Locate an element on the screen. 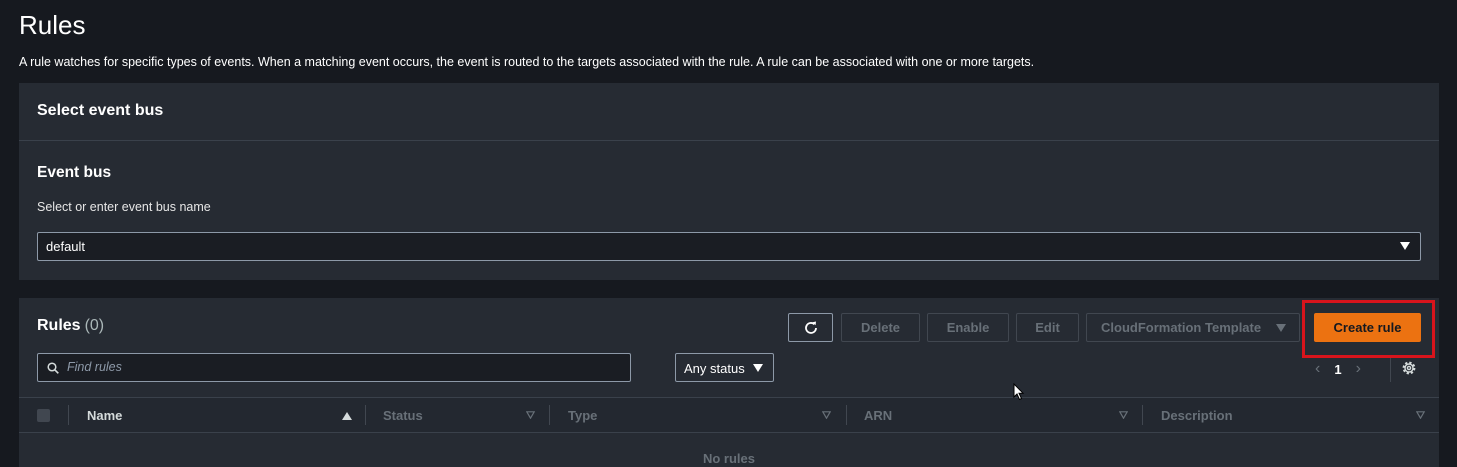 The image size is (1457, 467). event-bus-select-value: default is located at coordinates (66, 246).